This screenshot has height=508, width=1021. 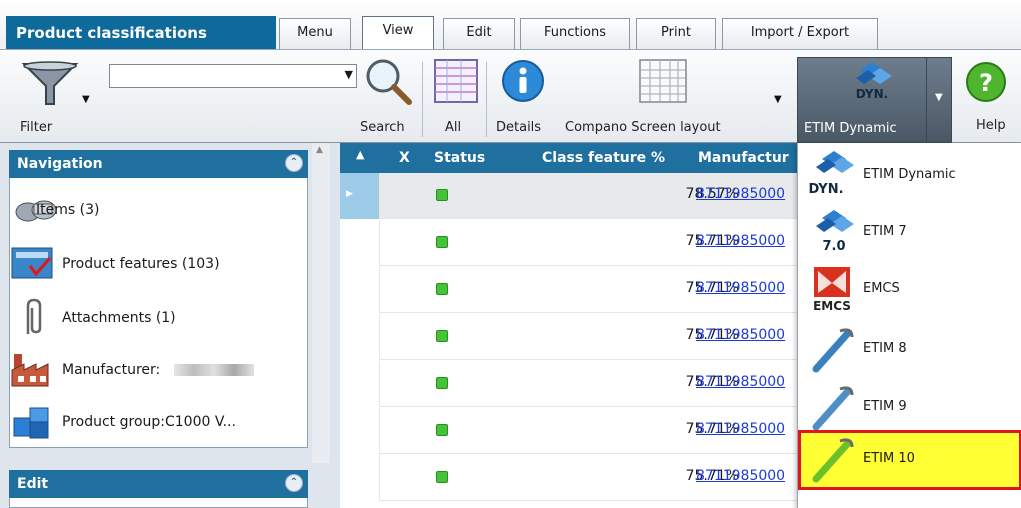 I want to click on nav-item-manufacturer: Manufacturer:, so click(x=158, y=370).